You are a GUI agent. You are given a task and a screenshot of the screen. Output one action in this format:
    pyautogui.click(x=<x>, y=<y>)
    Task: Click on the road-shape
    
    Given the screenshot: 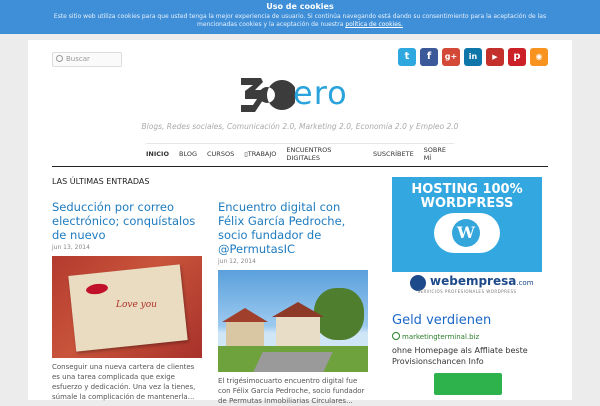 What is the action you would take?
    pyautogui.click(x=293, y=362)
    